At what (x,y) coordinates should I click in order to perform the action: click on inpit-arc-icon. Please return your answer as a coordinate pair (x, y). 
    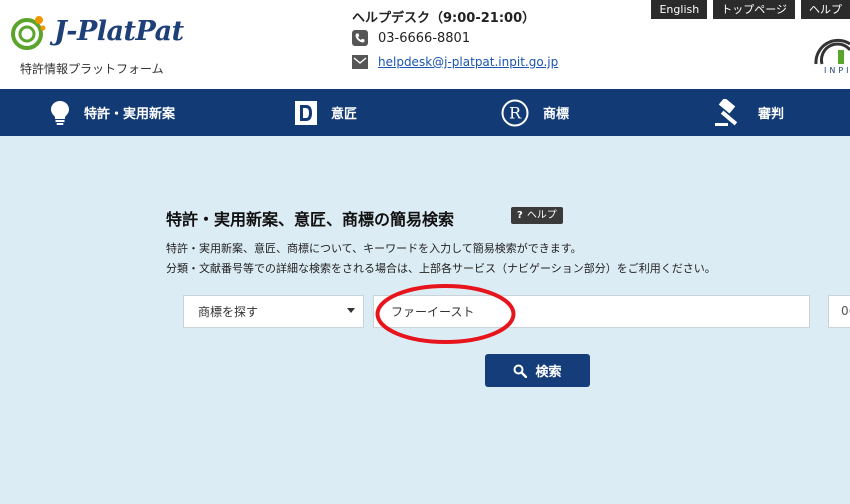
    Looking at the image, I should click on (830, 48).